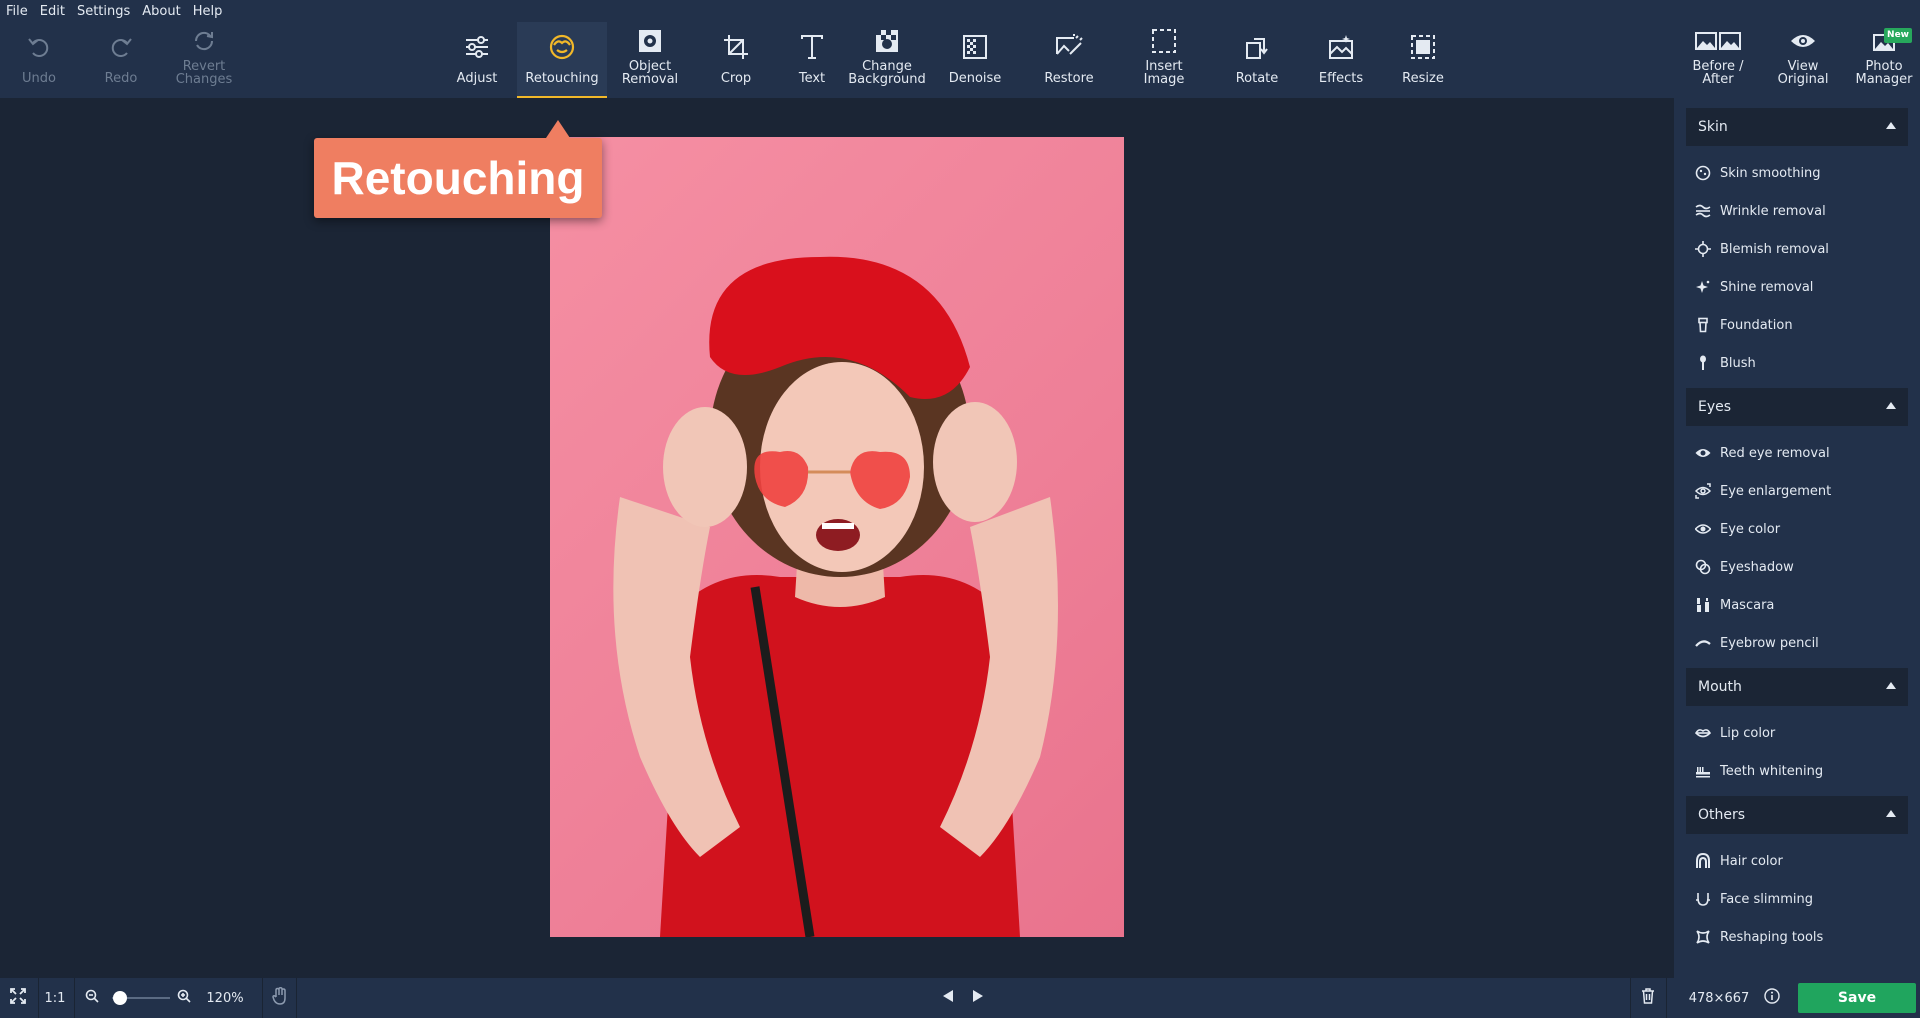 The width and height of the screenshot is (1920, 1018). Describe the element at coordinates (1341, 60) in the screenshot. I see `tool-effects: Effects` at that location.